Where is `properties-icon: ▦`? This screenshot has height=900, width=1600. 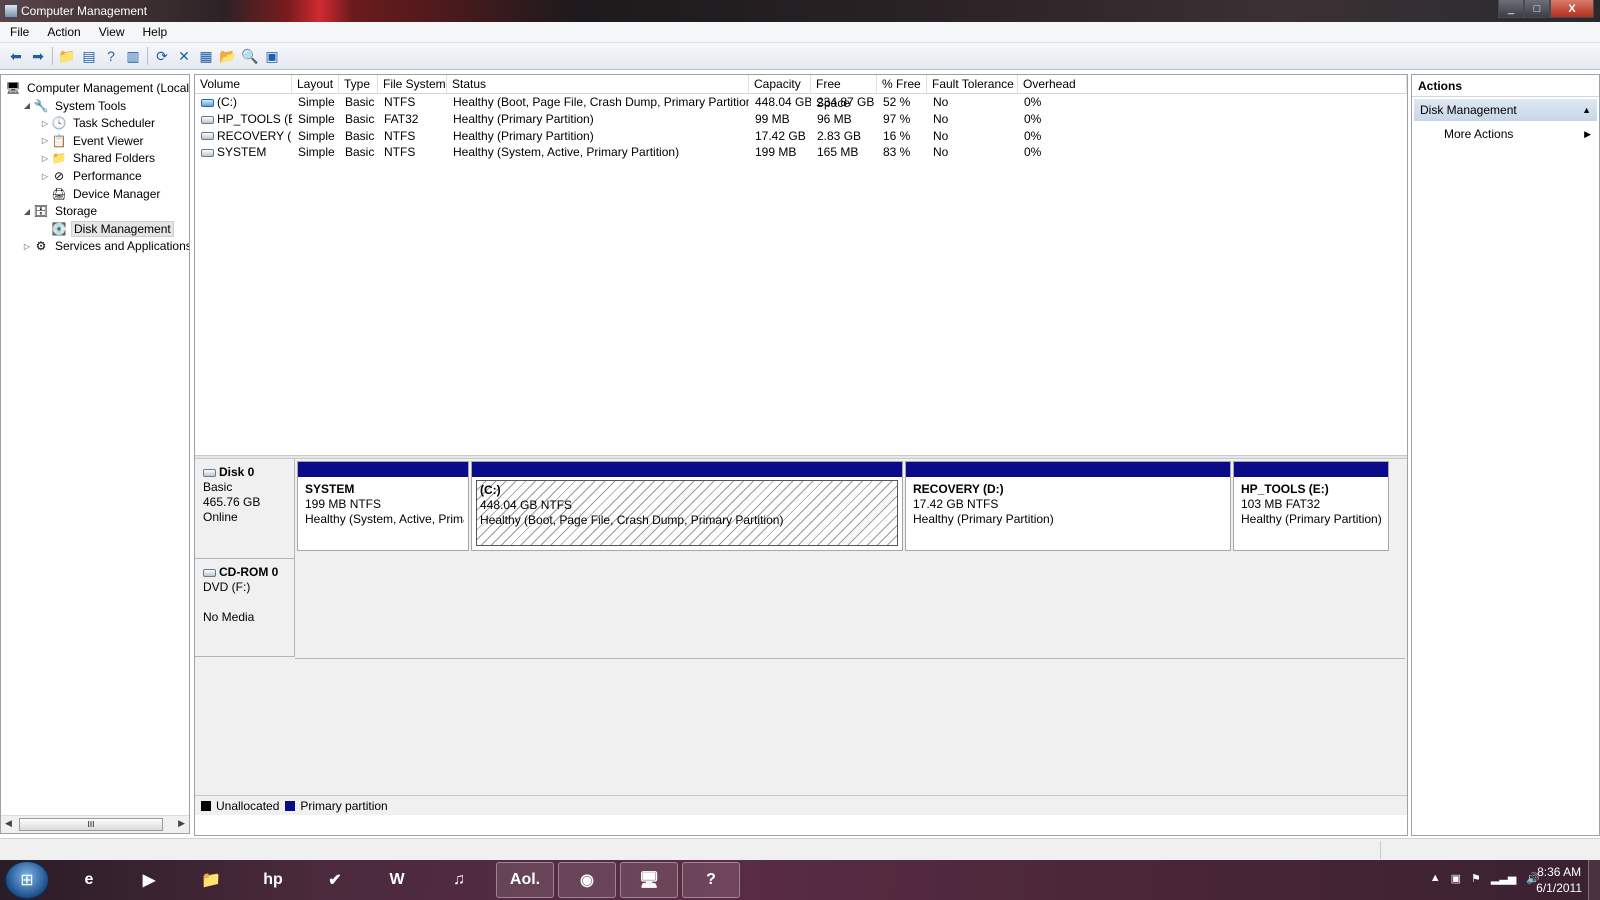
properties-icon: ▦ is located at coordinates (206, 56).